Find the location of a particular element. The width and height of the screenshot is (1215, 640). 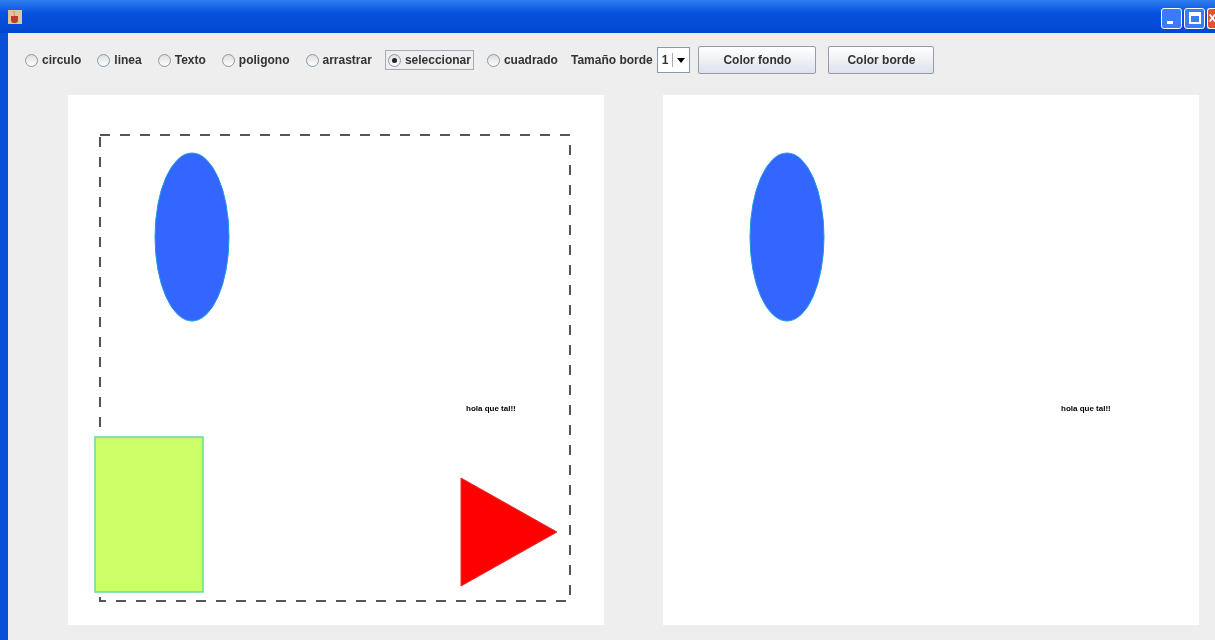

color-button: Color borde is located at coordinates (881, 60).